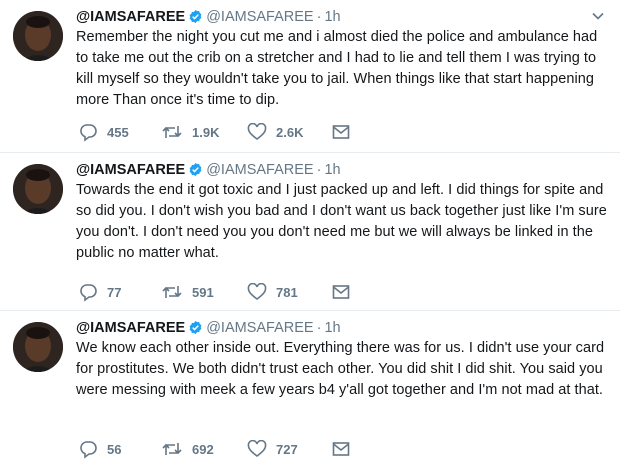 The width and height of the screenshot is (620, 469). Describe the element at coordinates (272, 449) in the screenshot. I see `like-button: 727` at that location.